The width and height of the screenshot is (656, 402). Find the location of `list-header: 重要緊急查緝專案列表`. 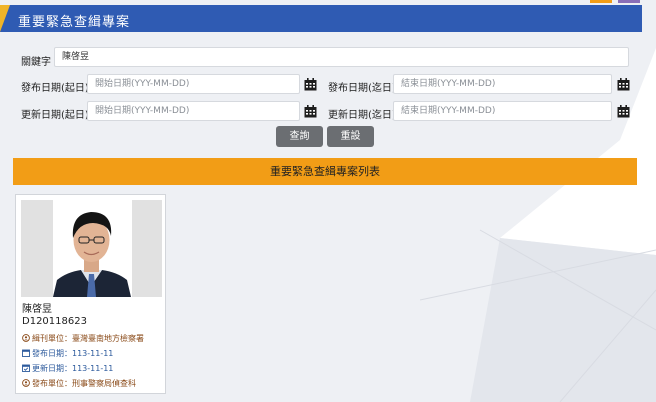

list-header: 重要緊急查緝專案列表 is located at coordinates (325, 171).